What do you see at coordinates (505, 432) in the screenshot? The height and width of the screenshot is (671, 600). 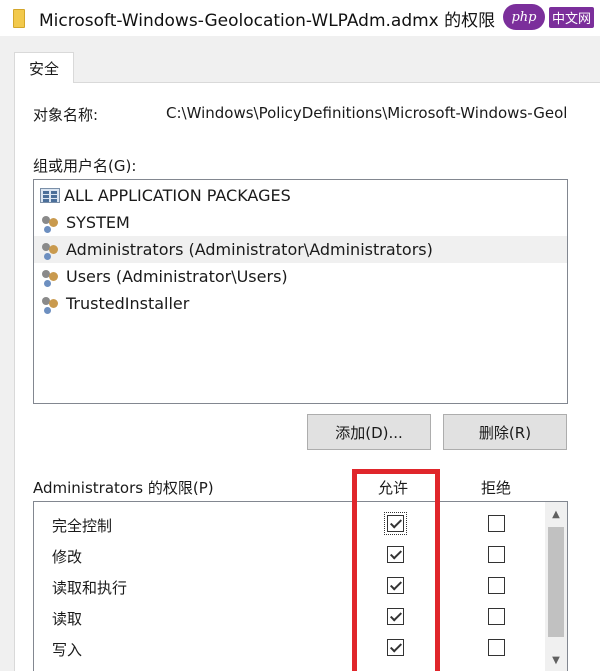 I see `remove-button: 删除(R)` at bounding box center [505, 432].